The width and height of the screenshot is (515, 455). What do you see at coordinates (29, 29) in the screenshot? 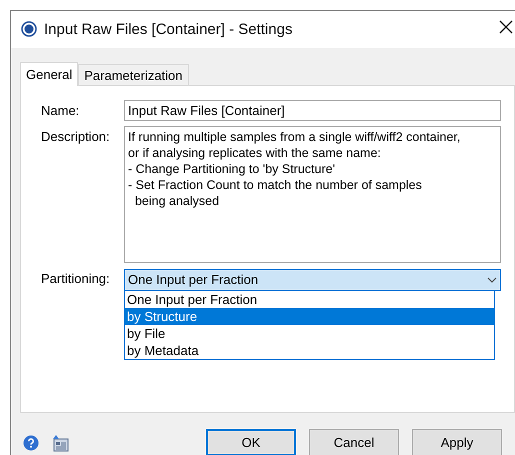
I see `app-icon` at bounding box center [29, 29].